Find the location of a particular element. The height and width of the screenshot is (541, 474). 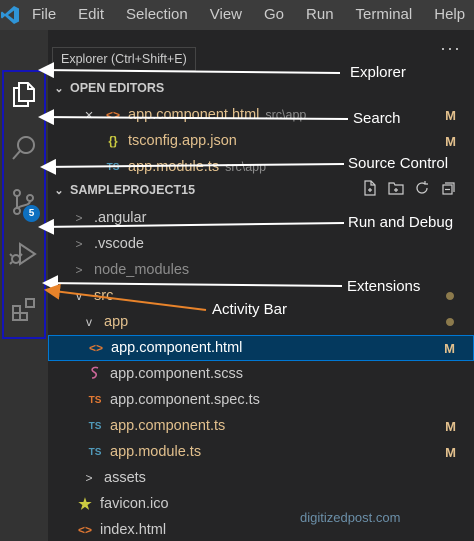

file-name: index.html is located at coordinates (133, 530).